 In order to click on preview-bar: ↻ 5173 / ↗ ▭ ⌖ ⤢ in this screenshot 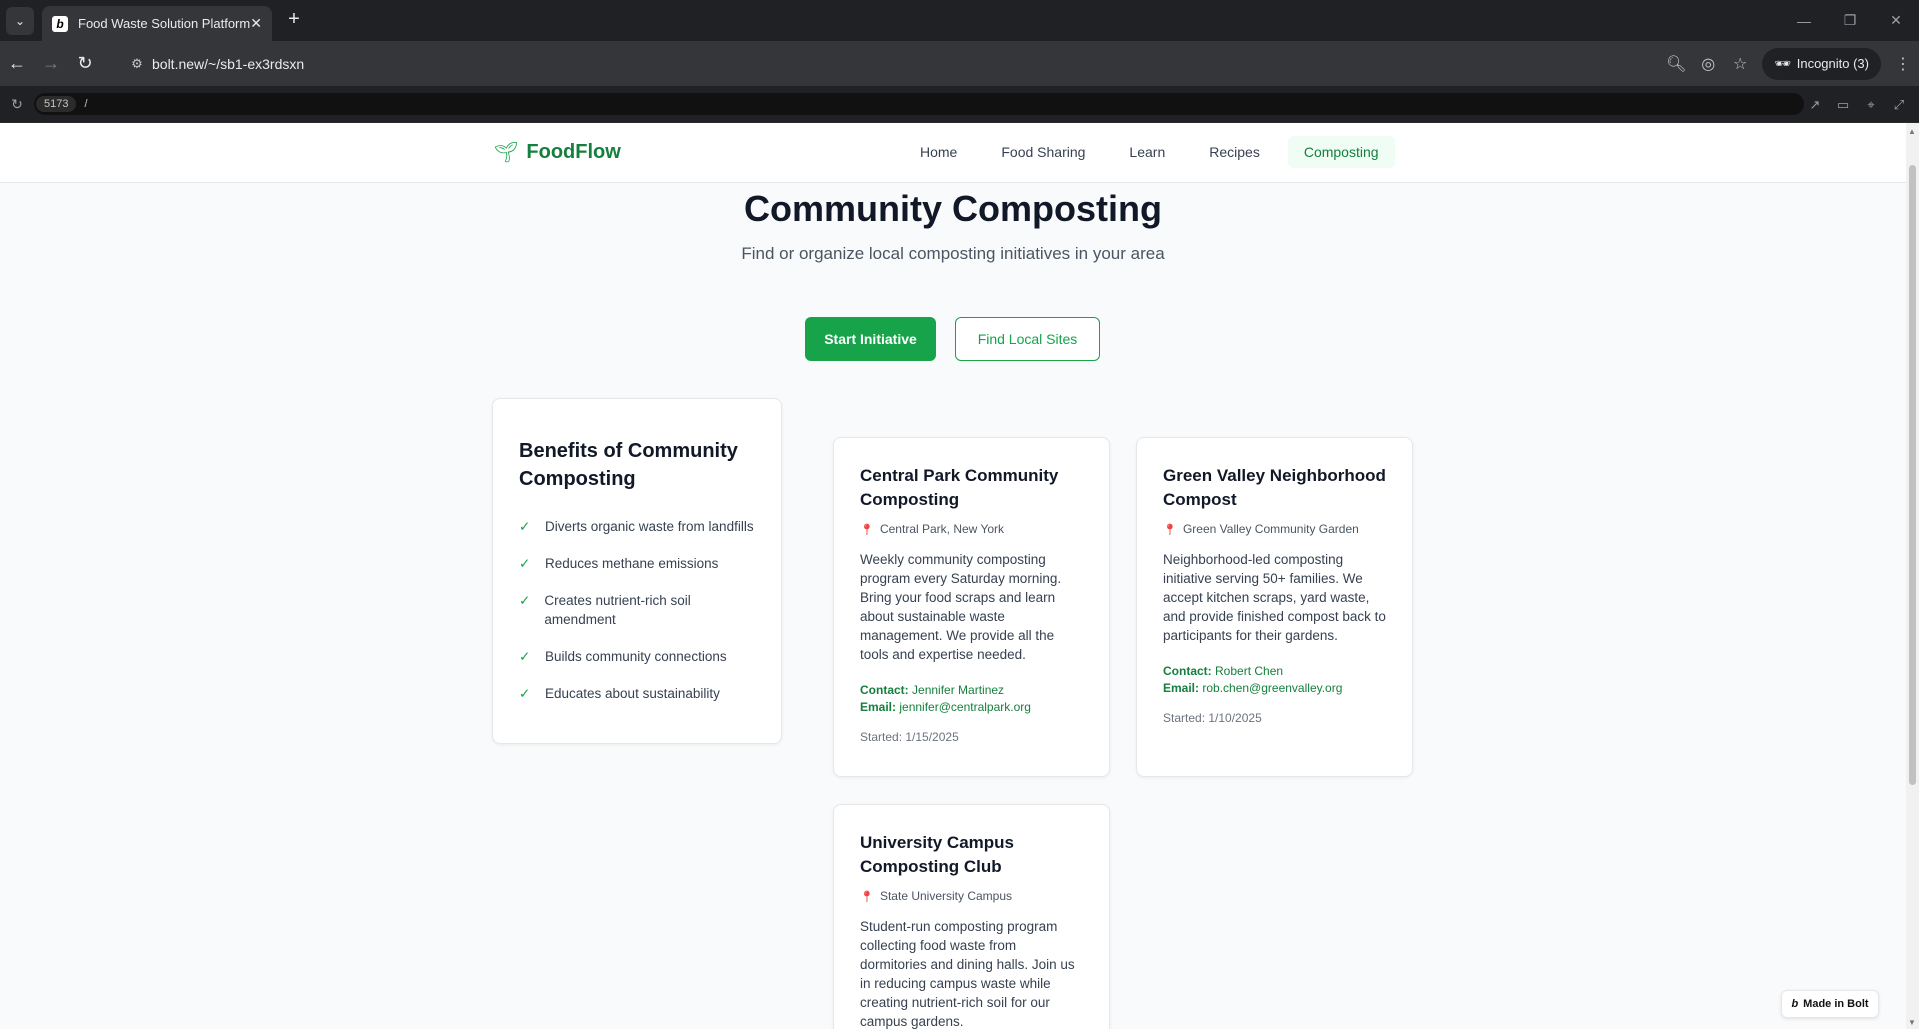, I will do `click(959, 104)`.